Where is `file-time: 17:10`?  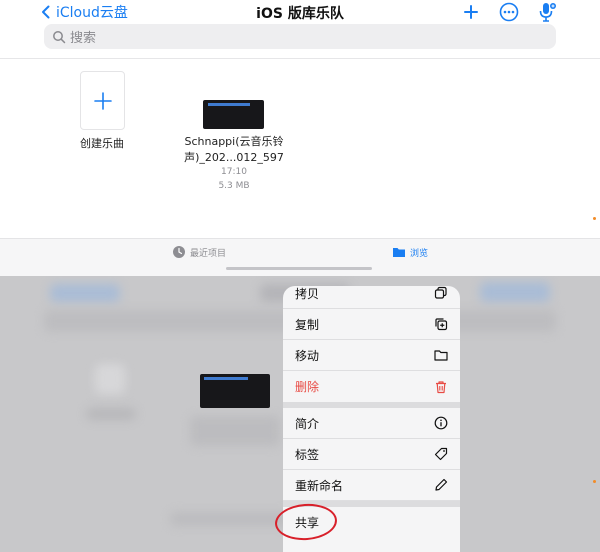 file-time: 17:10 is located at coordinates (234, 172).